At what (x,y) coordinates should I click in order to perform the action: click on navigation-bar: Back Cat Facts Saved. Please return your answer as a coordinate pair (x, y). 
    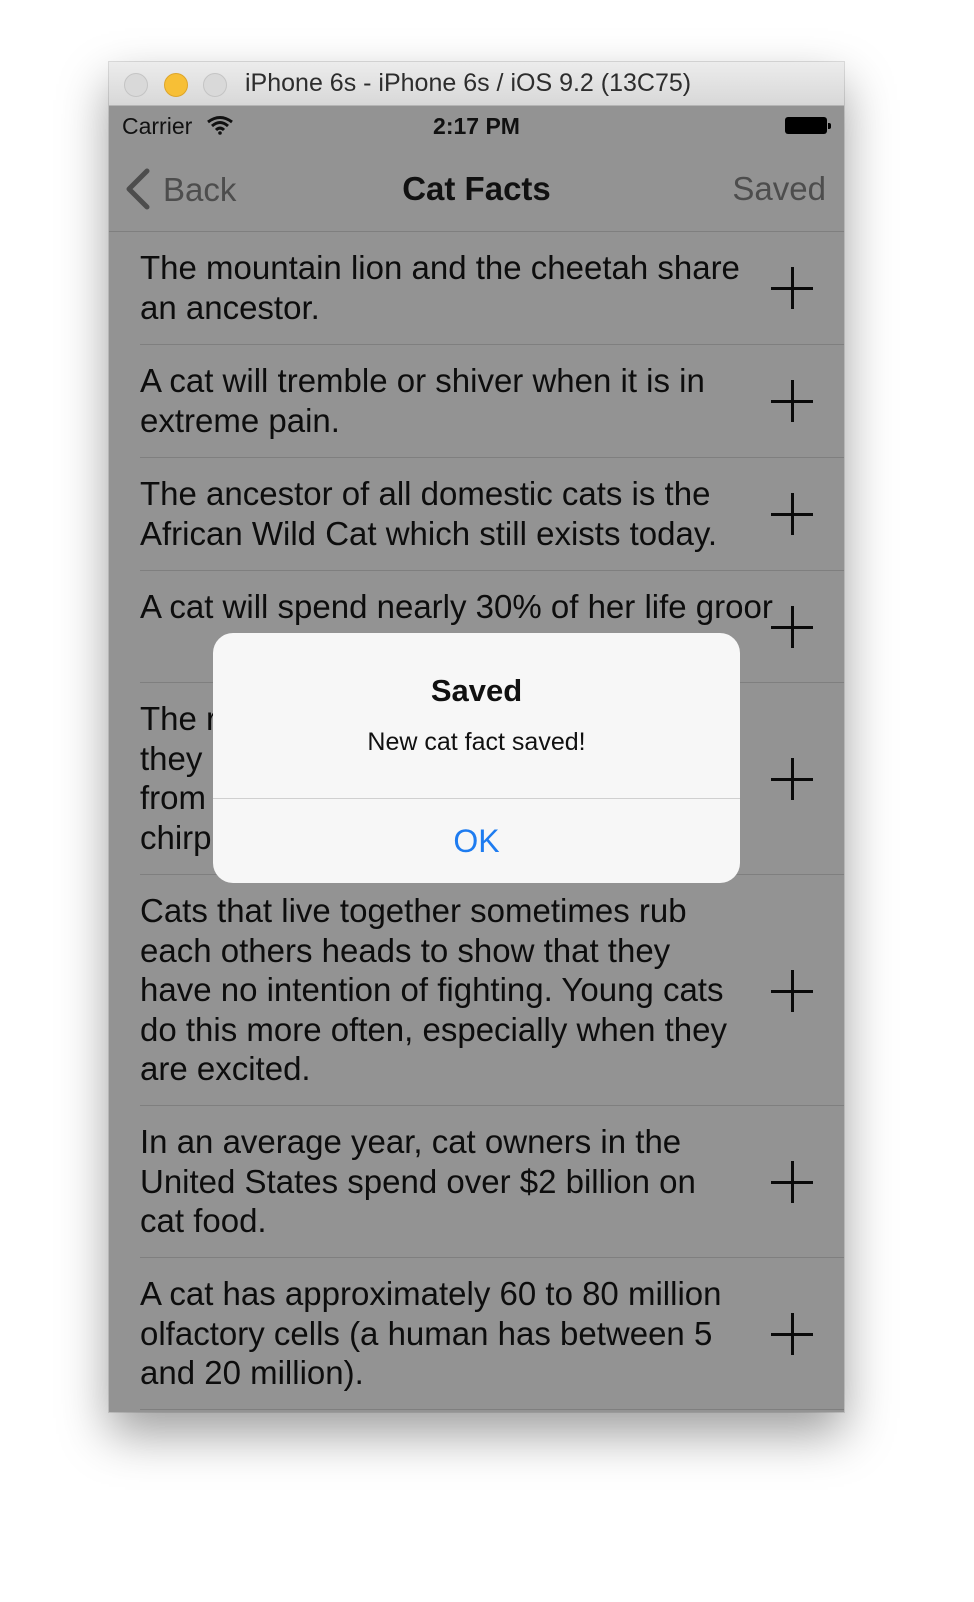
    Looking at the image, I should click on (476, 189).